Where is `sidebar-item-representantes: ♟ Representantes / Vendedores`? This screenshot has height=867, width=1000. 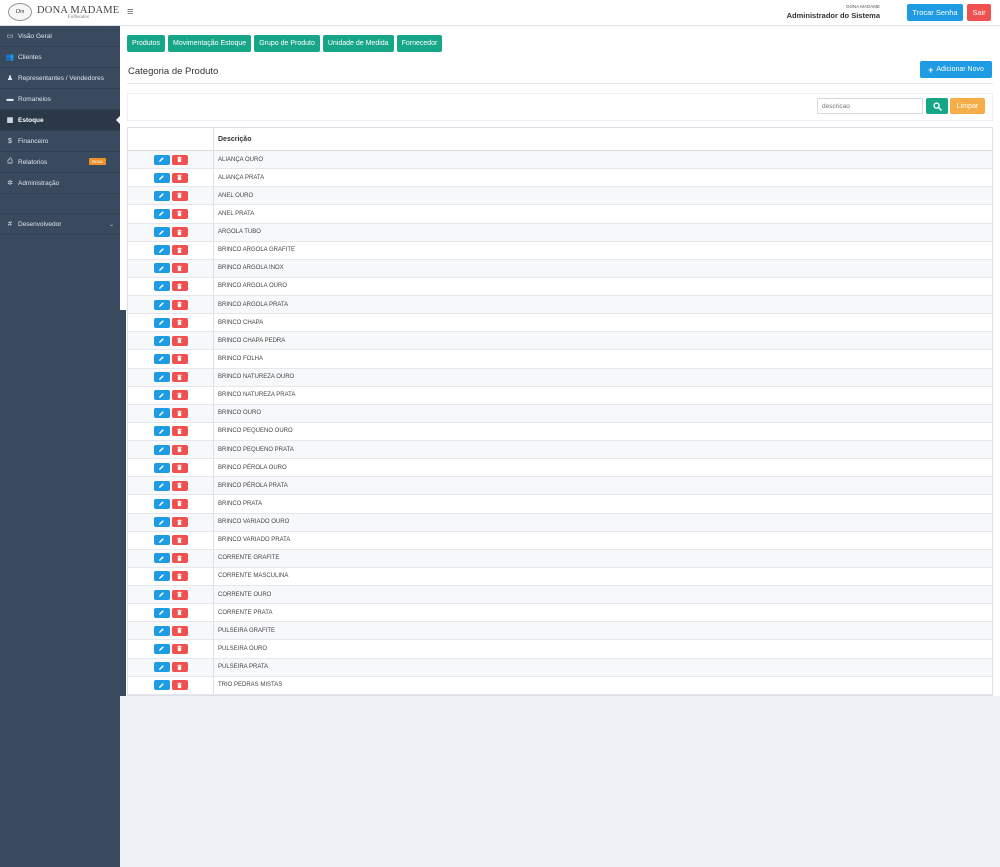 sidebar-item-representantes: ♟ Representantes / Vendedores is located at coordinates (60, 78).